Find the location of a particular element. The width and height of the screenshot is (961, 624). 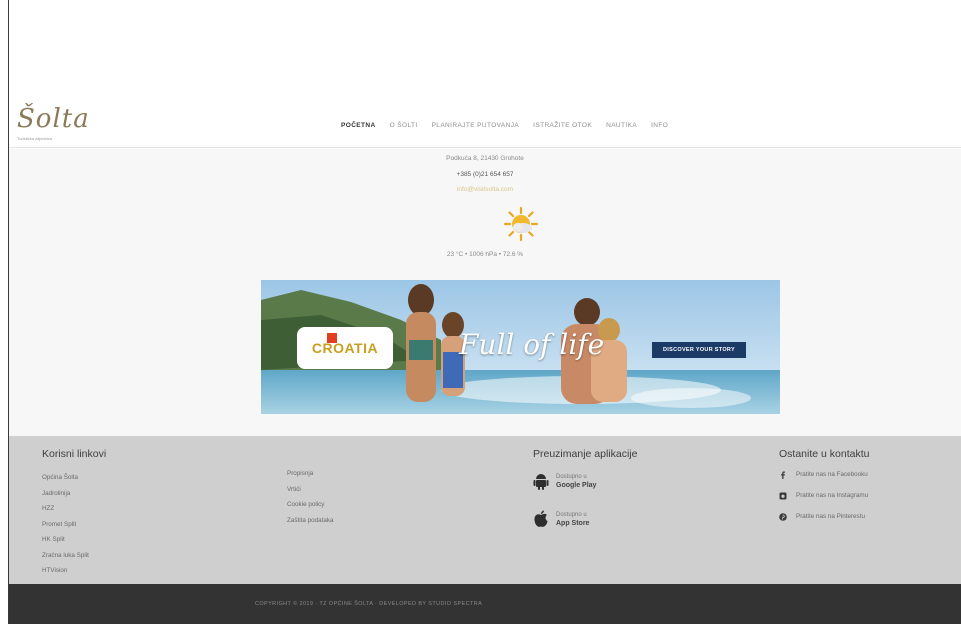

croatia-brand-text: CROATIA is located at coordinates (345, 348).